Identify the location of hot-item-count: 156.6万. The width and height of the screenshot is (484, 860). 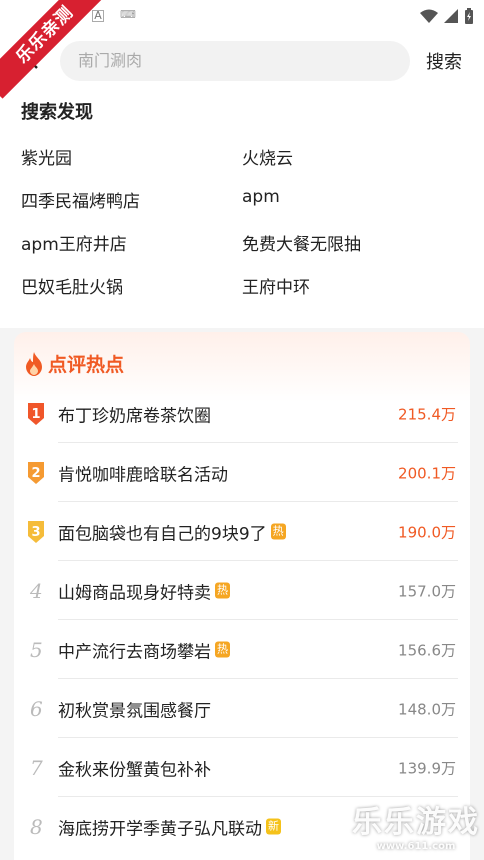
(427, 650).